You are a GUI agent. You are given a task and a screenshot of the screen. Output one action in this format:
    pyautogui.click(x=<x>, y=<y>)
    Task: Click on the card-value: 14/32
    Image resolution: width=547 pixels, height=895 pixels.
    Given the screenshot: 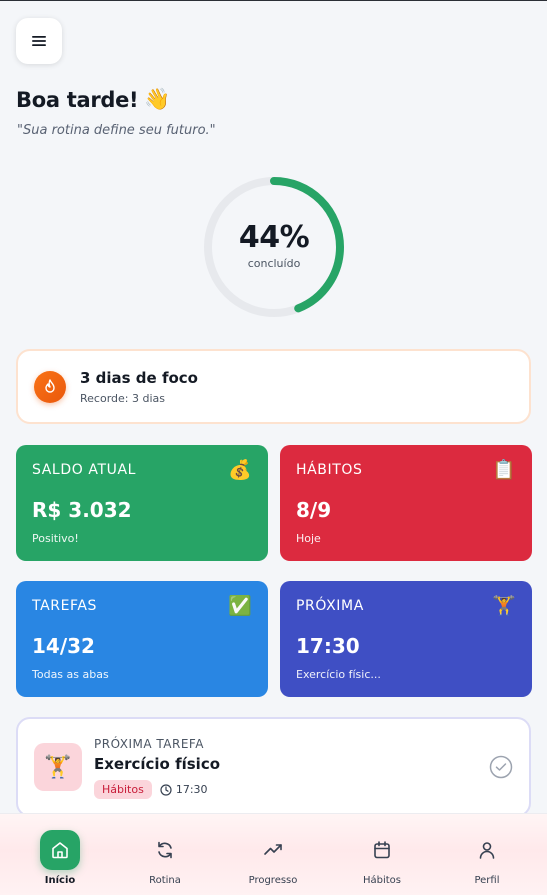 What is the action you would take?
    pyautogui.click(x=63, y=646)
    